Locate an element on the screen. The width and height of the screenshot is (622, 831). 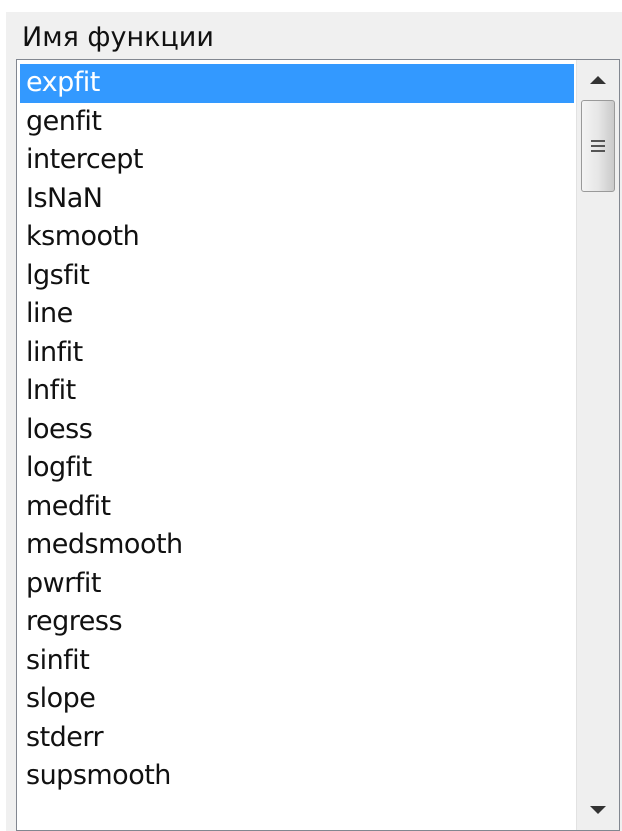
list-item: supsmooth is located at coordinates (297, 776).